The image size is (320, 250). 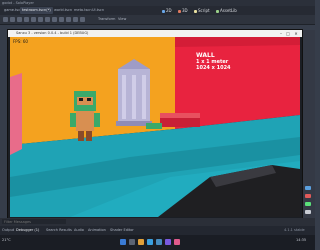 I want to click on view-menu: View, so click(x=122, y=19).